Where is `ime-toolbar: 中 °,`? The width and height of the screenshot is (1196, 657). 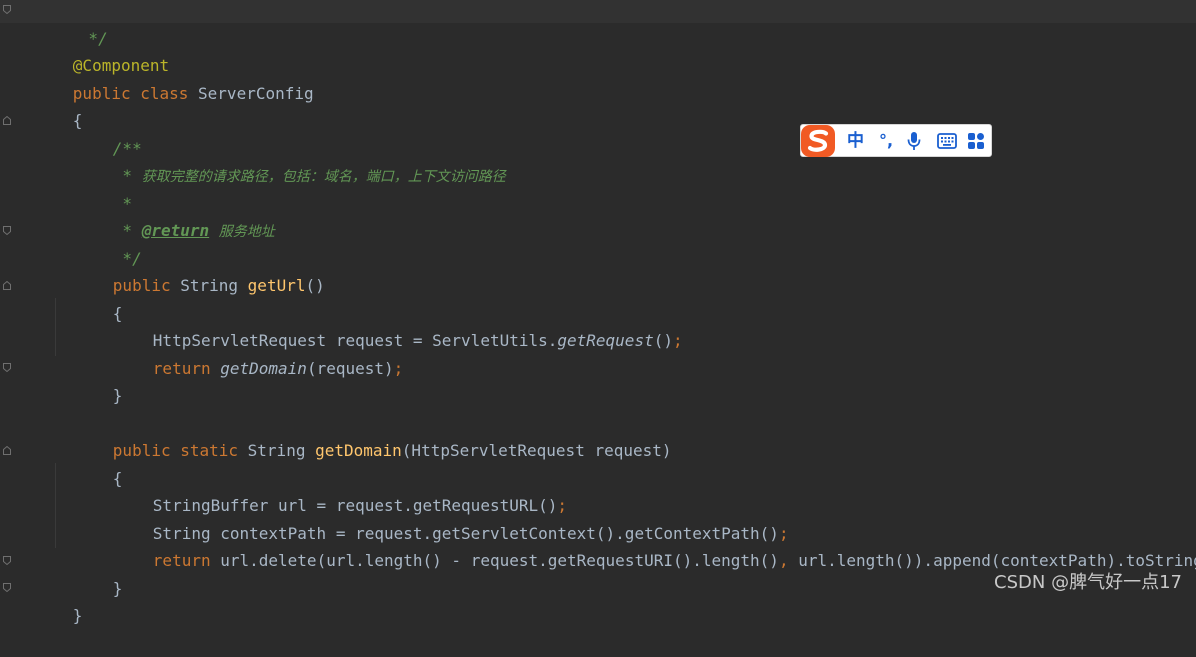
ime-toolbar: 中 °, is located at coordinates (896, 140).